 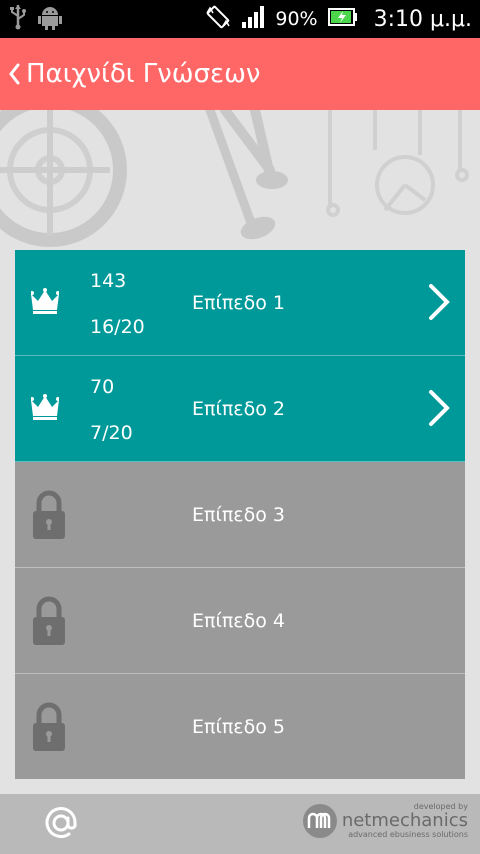 I want to click on brand-name: netmechanics, so click(x=404, y=820).